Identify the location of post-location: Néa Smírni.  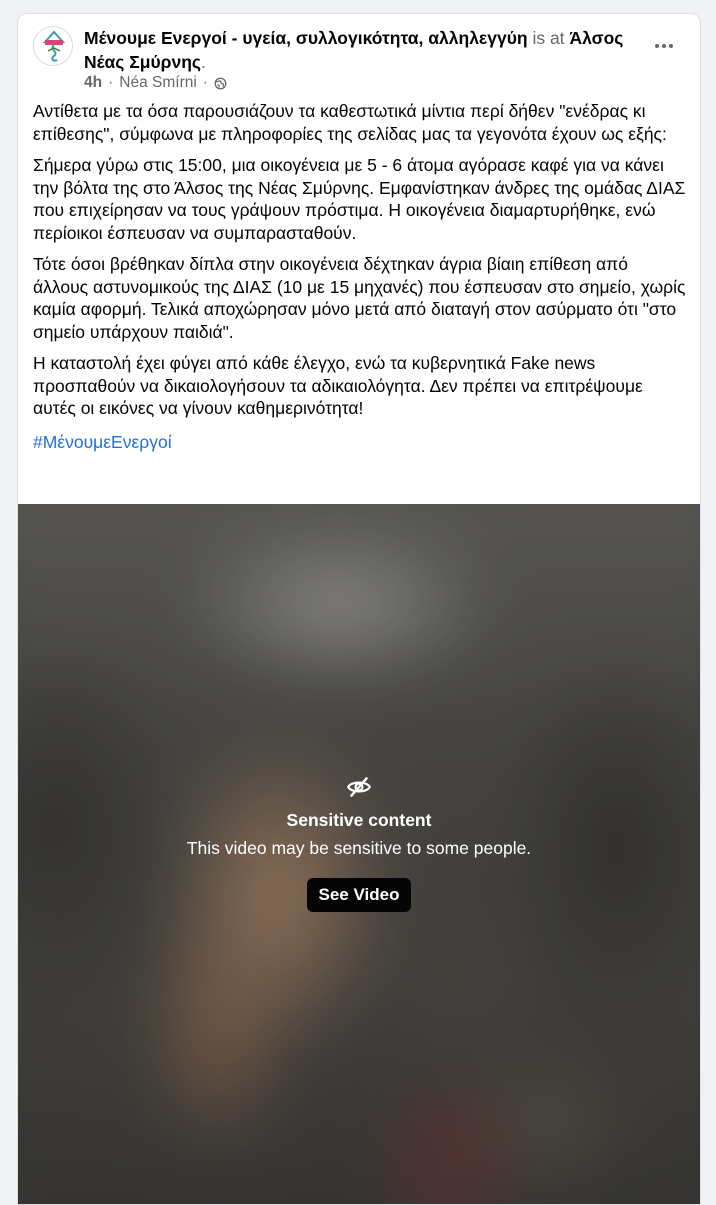
(158, 83).